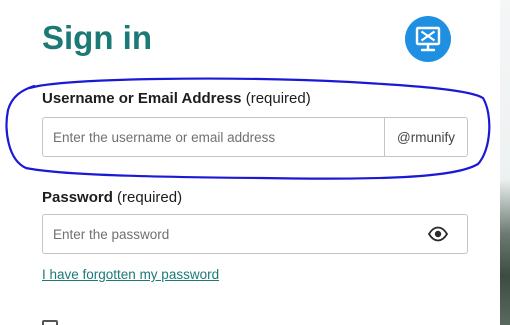  I want to click on username-label: Username or Email Address (required), so click(176, 98).